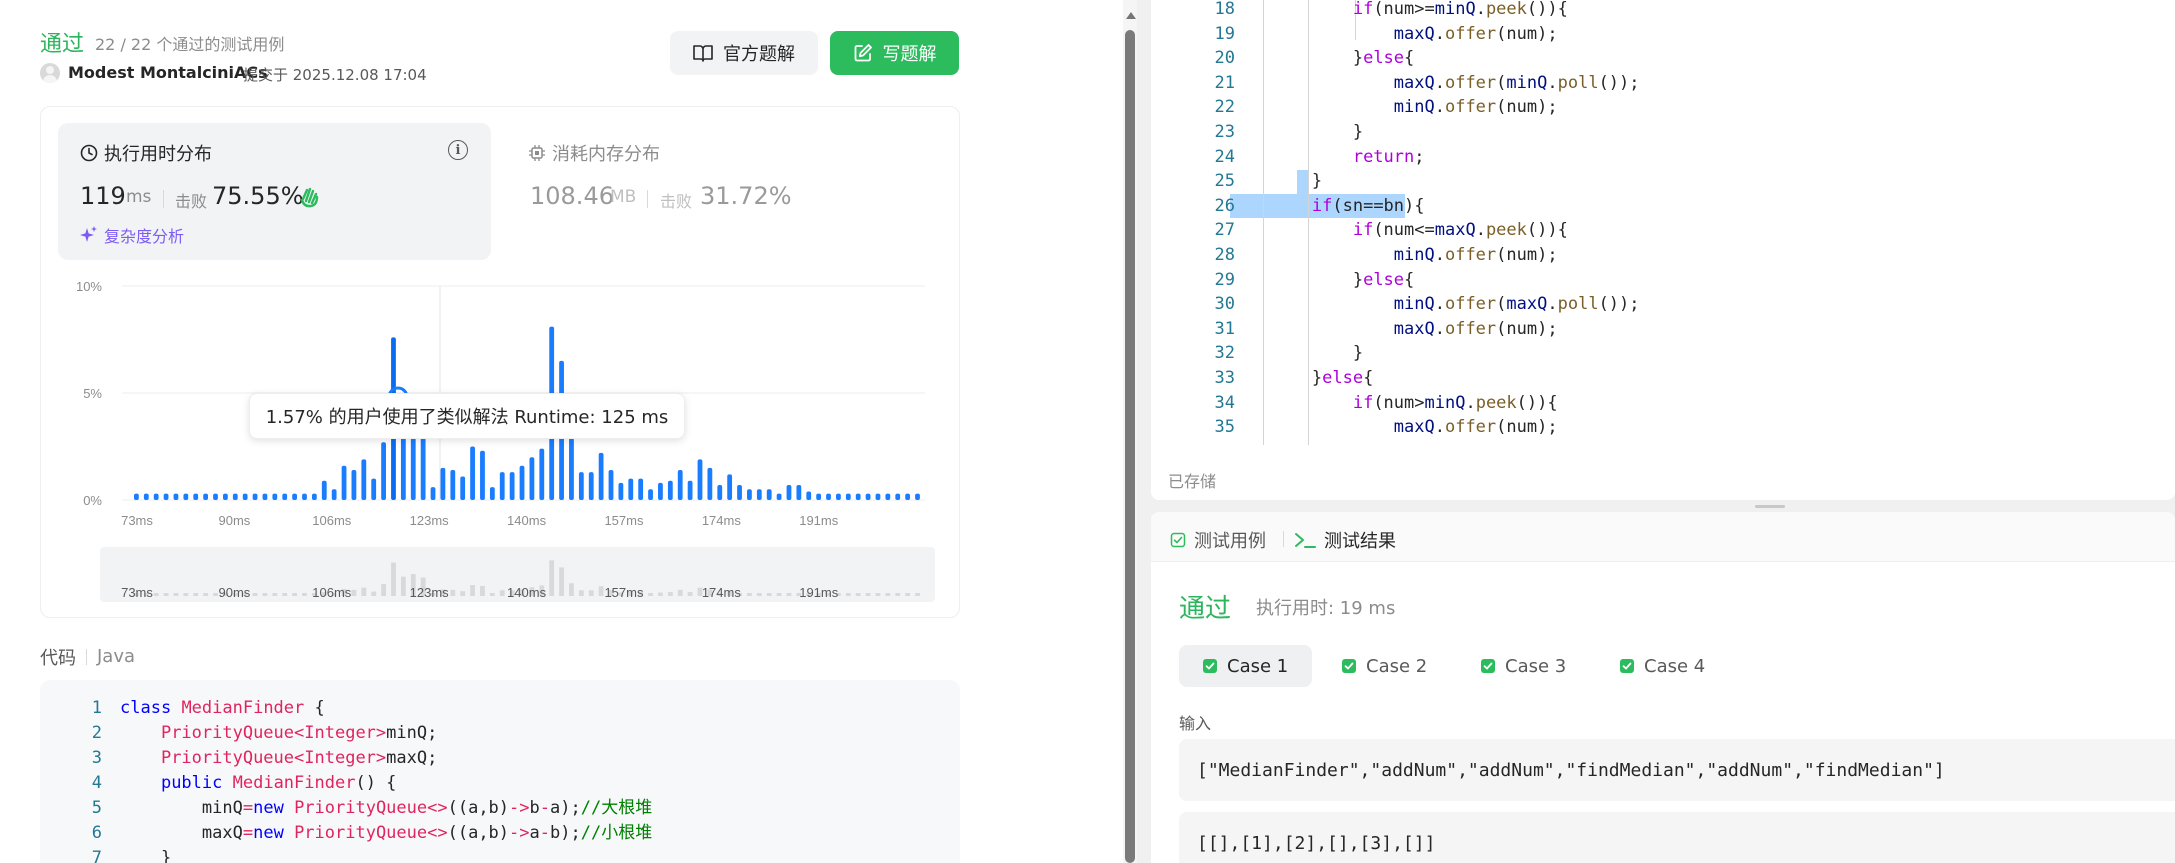 The width and height of the screenshot is (2175, 863). What do you see at coordinates (1460, 230) in the screenshot?
I see `code-line: if(num<=maxQ.peek()){` at bounding box center [1460, 230].